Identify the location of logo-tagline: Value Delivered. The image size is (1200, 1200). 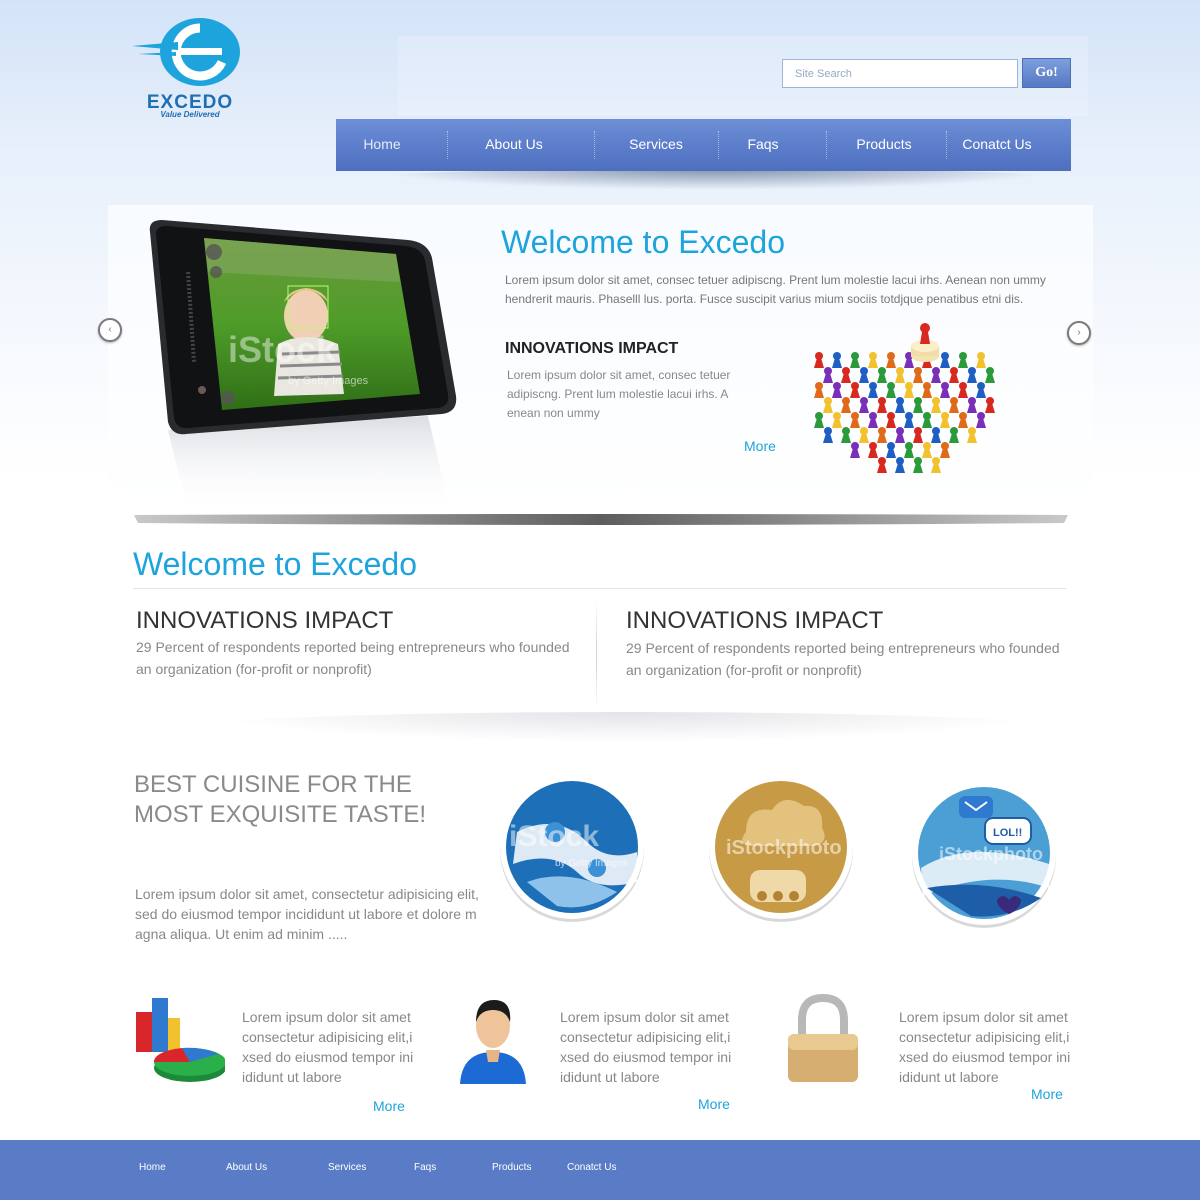
(190, 114).